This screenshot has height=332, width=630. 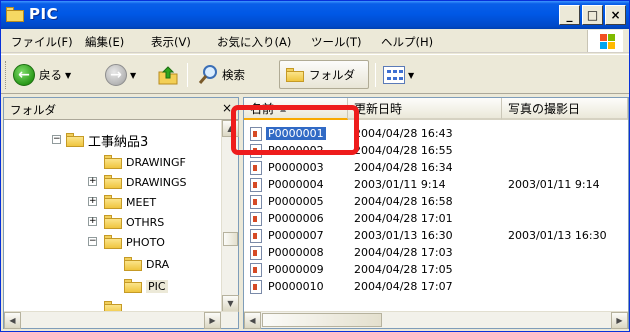 What do you see at coordinates (24, 75) in the screenshot?
I see `back-arrow-icon: ←` at bounding box center [24, 75].